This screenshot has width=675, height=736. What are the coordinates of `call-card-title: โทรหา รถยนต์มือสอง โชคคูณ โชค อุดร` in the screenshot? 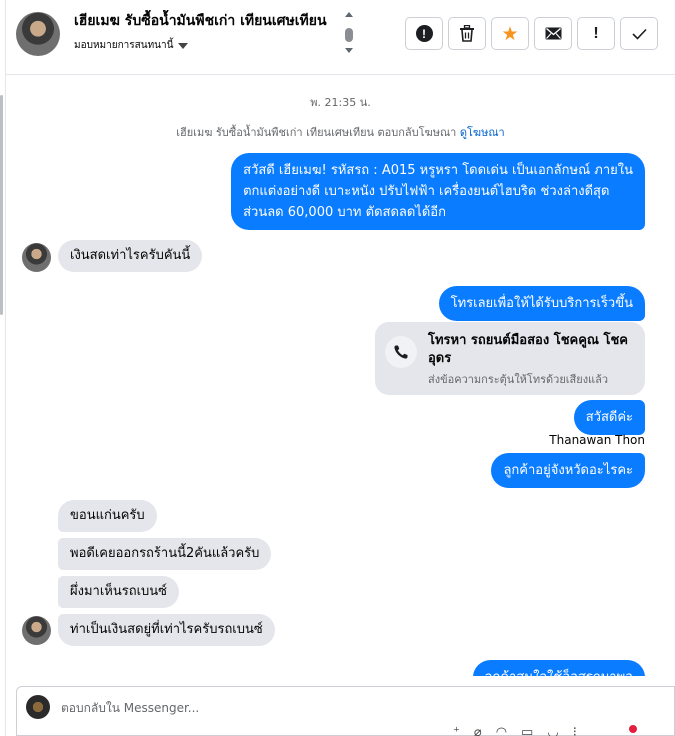 It's located at (528, 349).